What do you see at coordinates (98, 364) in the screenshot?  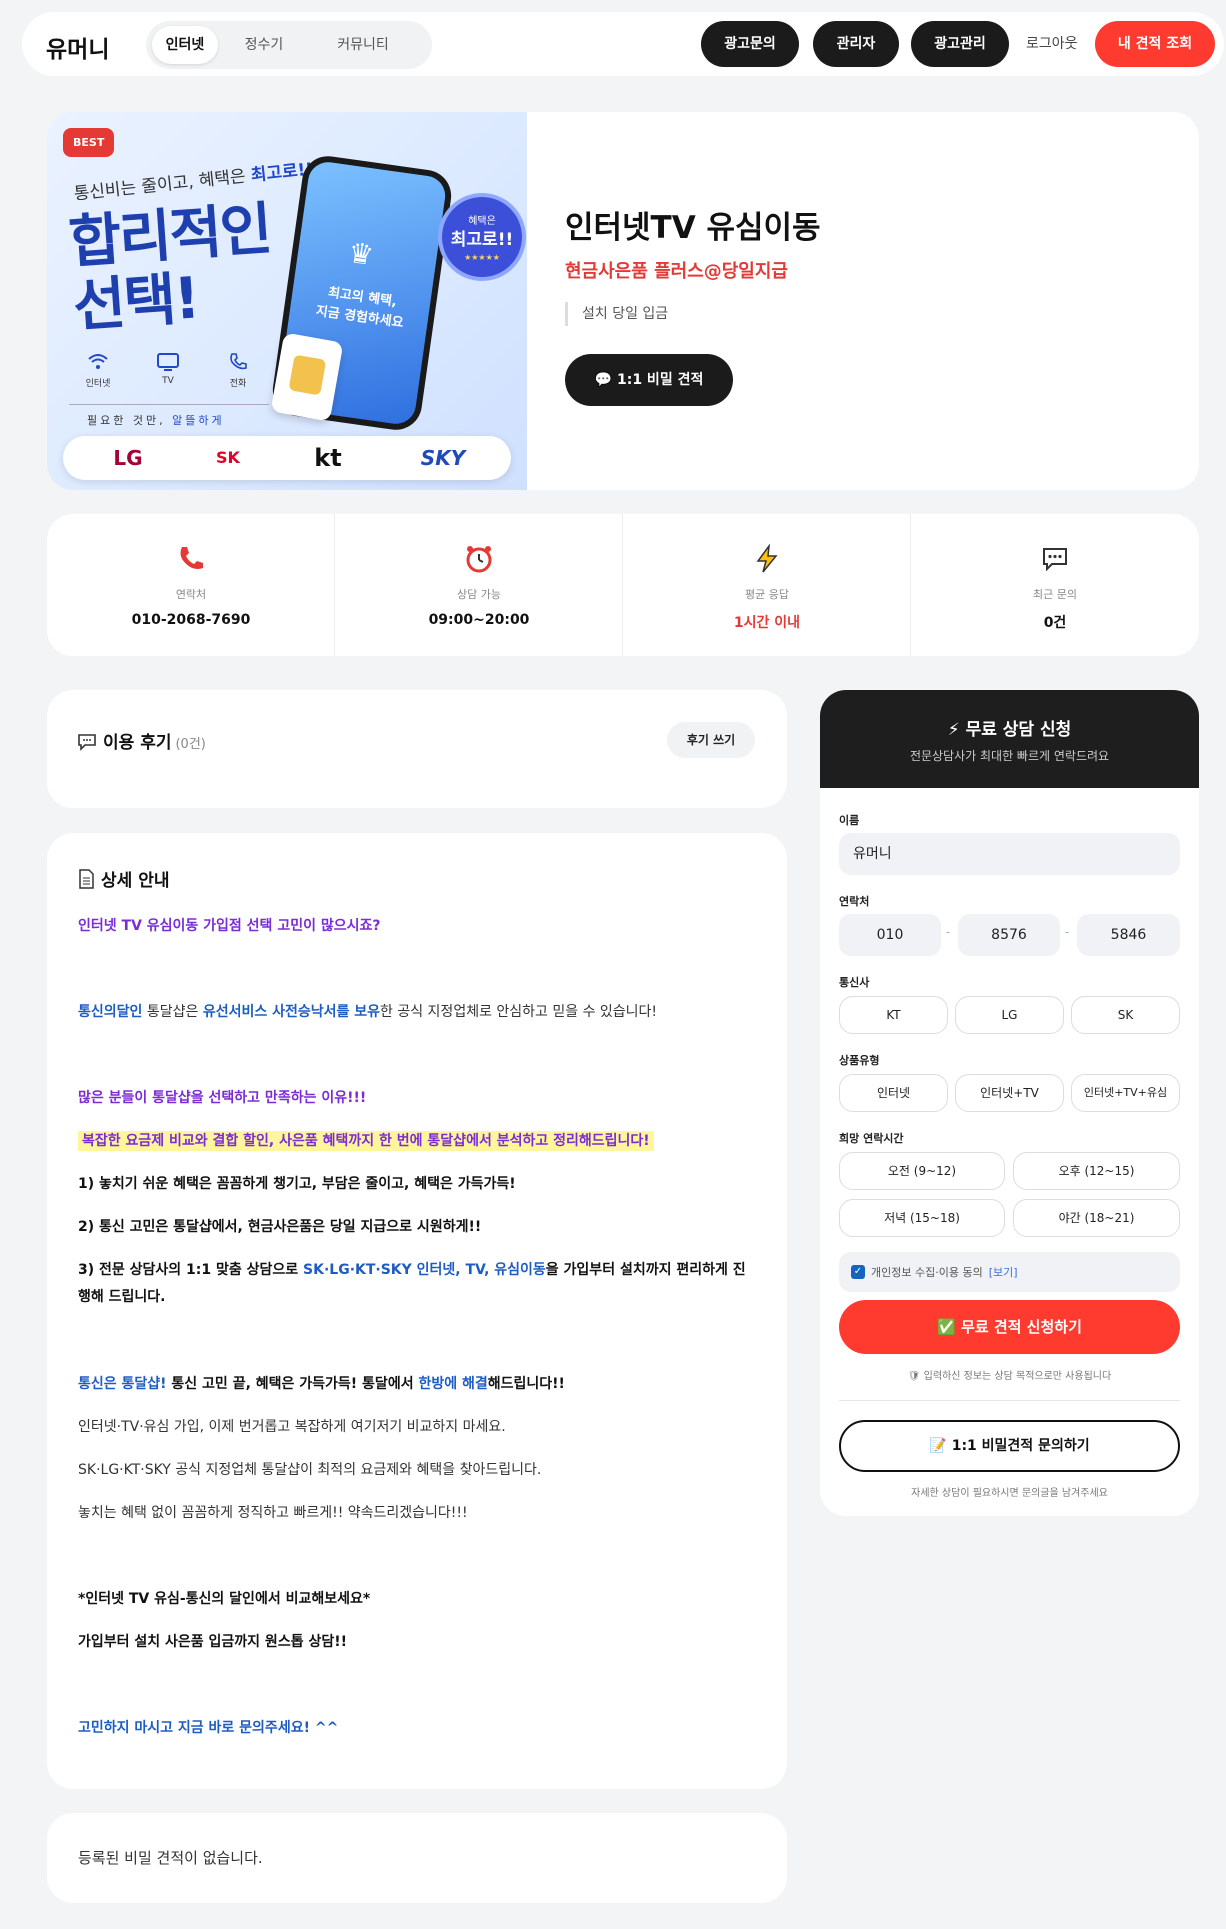 I see `wifi-icon` at bounding box center [98, 364].